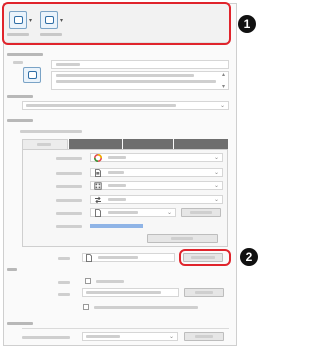 Image resolution: width=320 pixels, height=348 pixels. Describe the element at coordinates (223, 74) in the screenshot. I see `scroll-up-icon: ▴` at that location.